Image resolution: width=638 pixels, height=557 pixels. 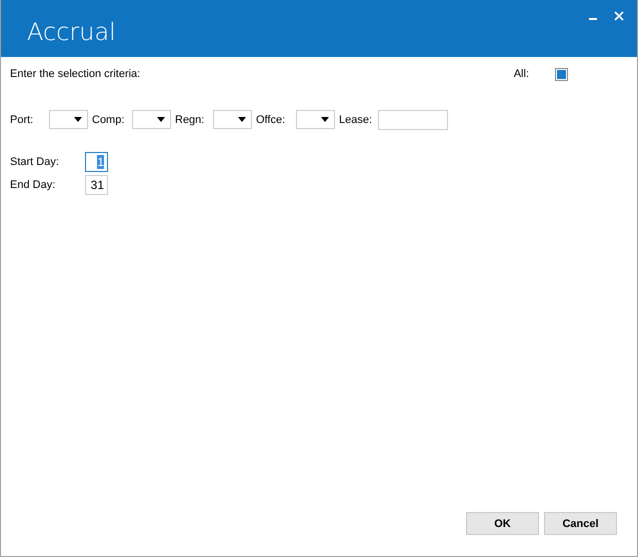 What do you see at coordinates (109, 120) in the screenshot?
I see `field-label: Comp:` at bounding box center [109, 120].